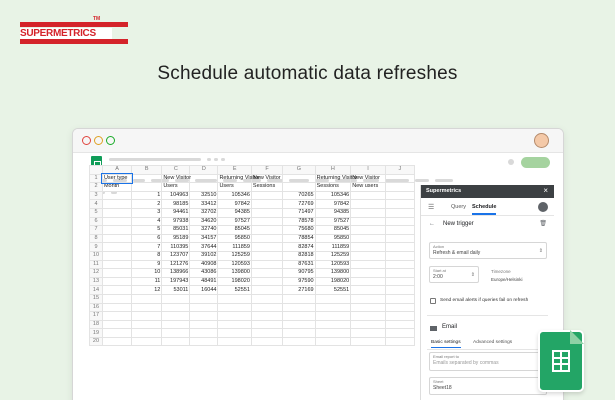 Image resolution: width=615 pixels, height=400 pixels. What do you see at coordinates (299, 195) in the screenshot?
I see `cell: 70265` at bounding box center [299, 195].